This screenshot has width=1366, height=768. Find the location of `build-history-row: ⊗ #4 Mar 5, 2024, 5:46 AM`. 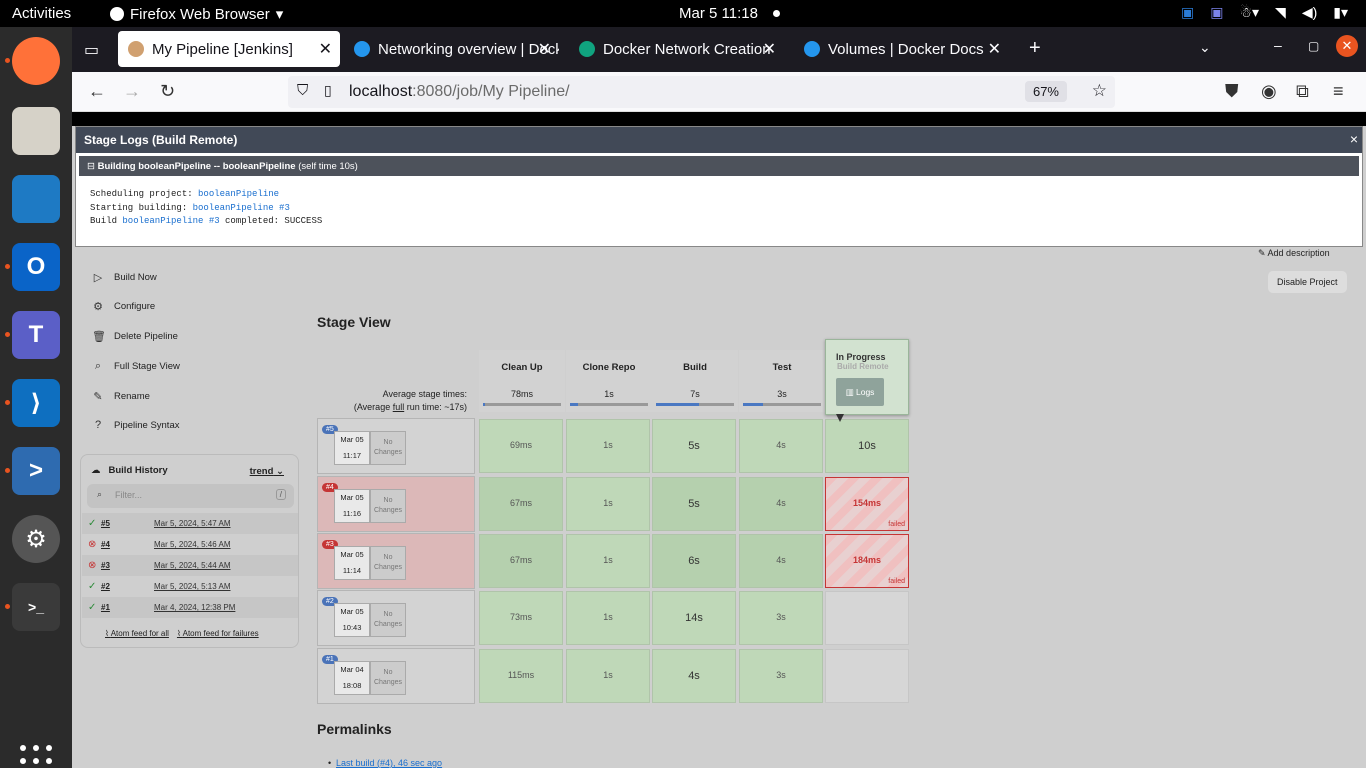

build-history-row: ⊗ #4 Mar 5, 2024, 5:46 AM is located at coordinates (190, 544).